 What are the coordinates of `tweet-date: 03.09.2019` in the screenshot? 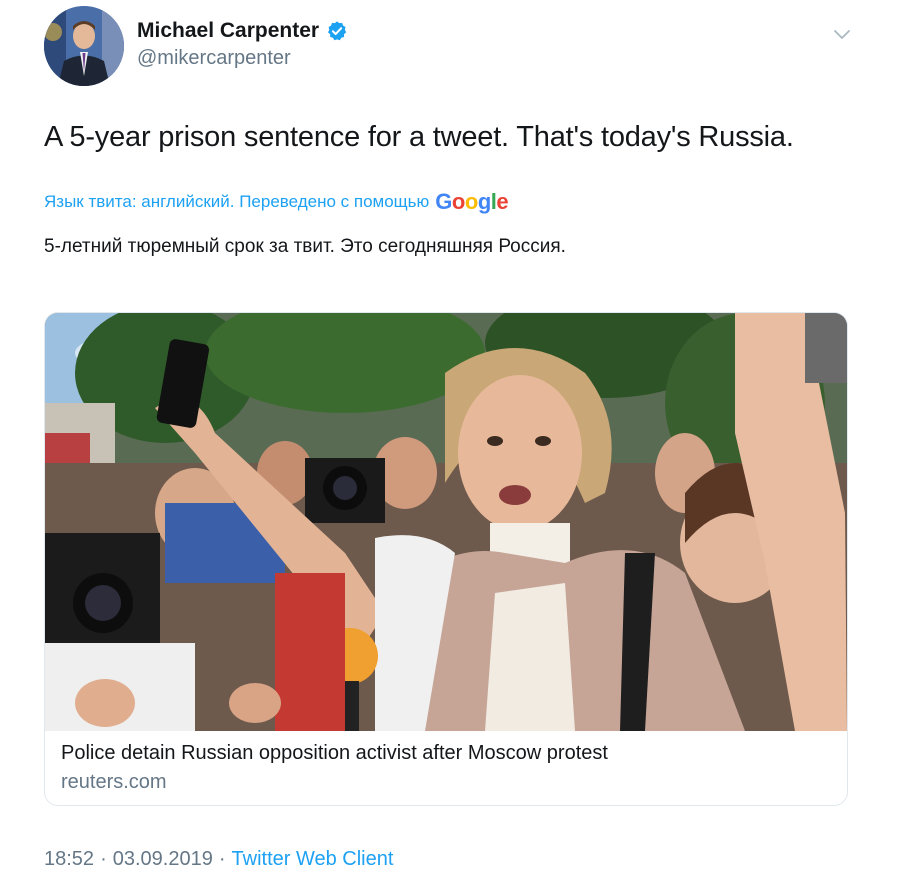 It's located at (163, 859).